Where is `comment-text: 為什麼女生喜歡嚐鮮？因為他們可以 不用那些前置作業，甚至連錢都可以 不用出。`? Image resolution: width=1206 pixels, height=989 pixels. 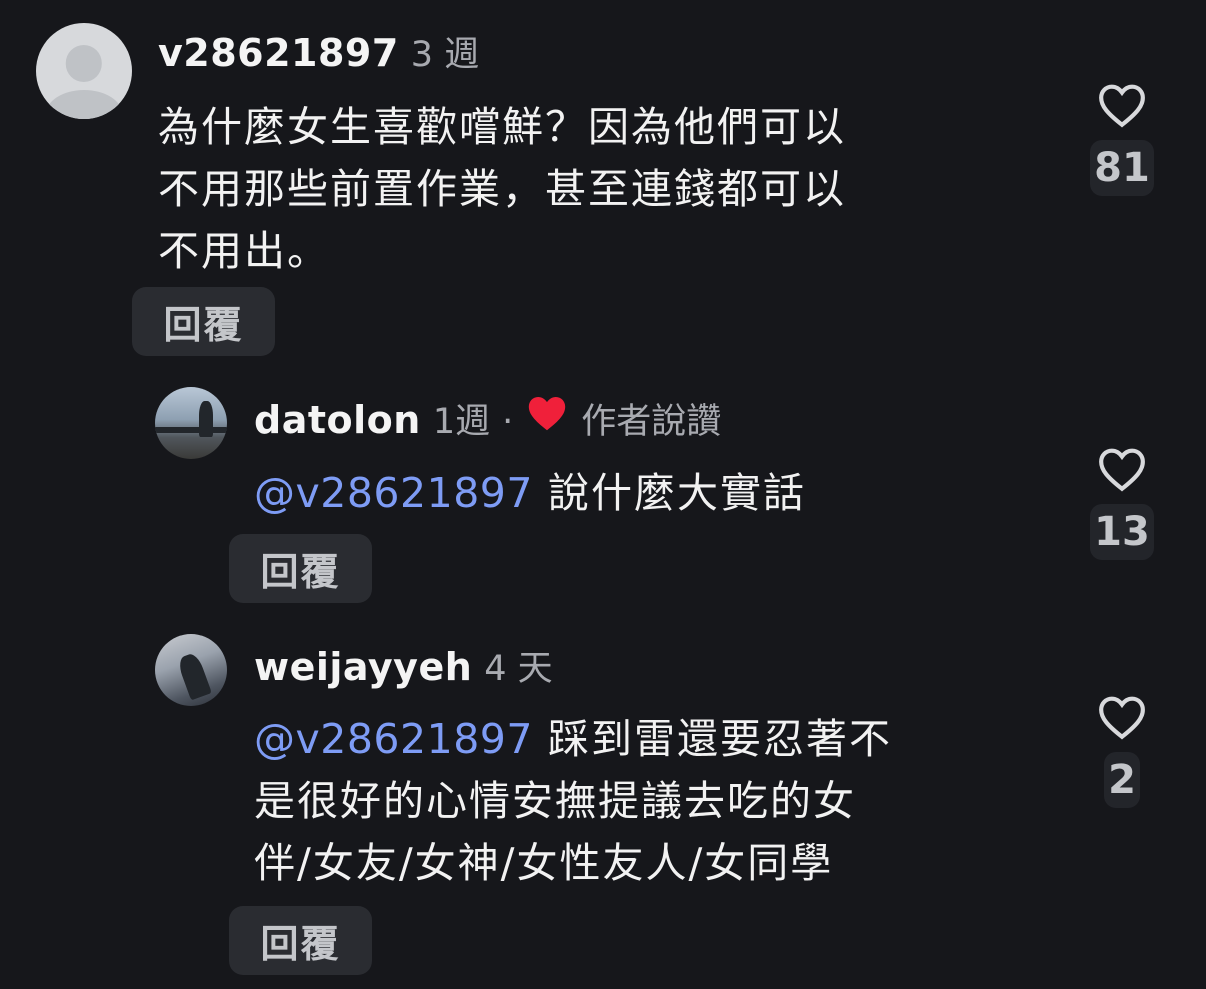 comment-text: 為什麼女生喜歡嚐鮮？因為他們可以 不用那些前置作業，甚至連錢都可以 不用出。 is located at coordinates (502, 189).